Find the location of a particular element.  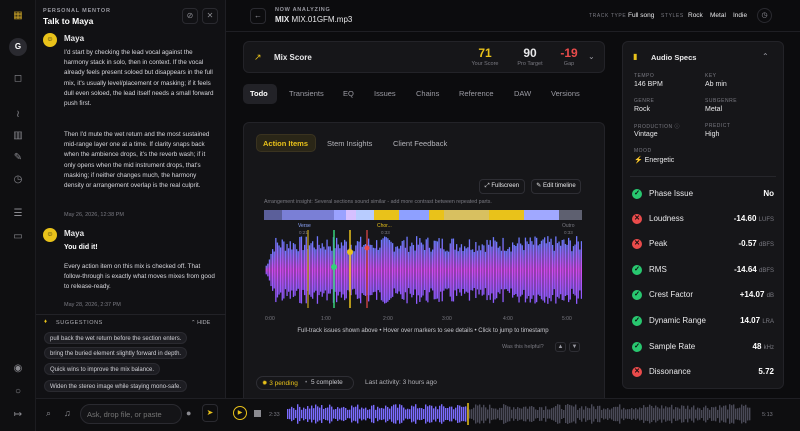

mute-icon: ⊘ is located at coordinates (190, 16).